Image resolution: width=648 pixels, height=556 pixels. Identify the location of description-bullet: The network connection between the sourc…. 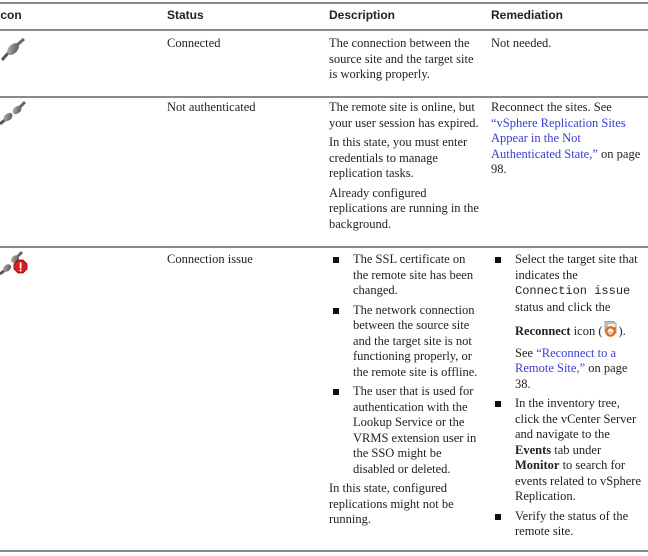
(405, 342).